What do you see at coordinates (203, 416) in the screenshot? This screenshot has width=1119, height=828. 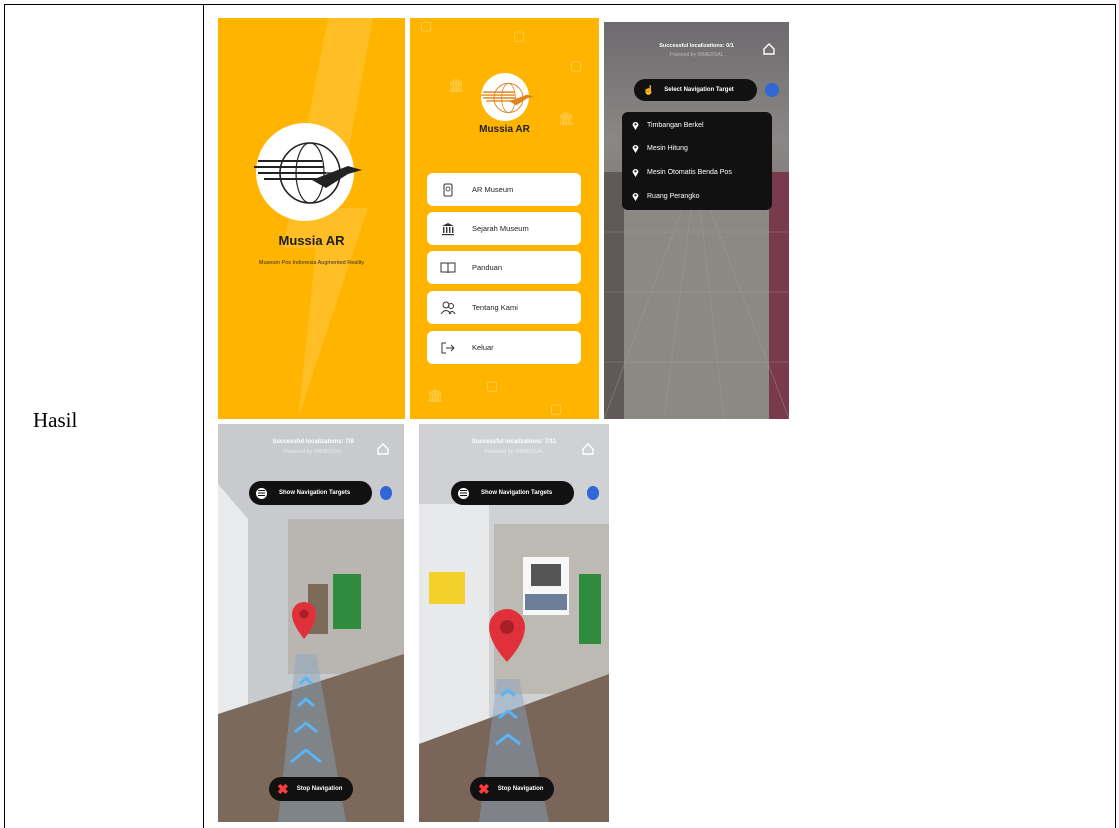 I see `table-divider` at bounding box center [203, 416].